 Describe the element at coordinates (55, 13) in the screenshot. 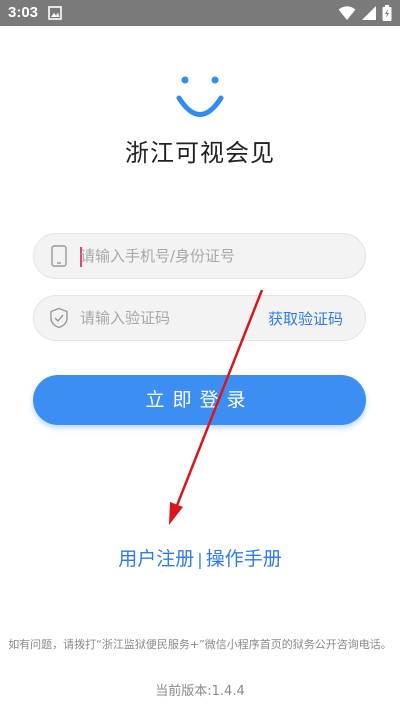

I see `image-notification-icon` at that location.